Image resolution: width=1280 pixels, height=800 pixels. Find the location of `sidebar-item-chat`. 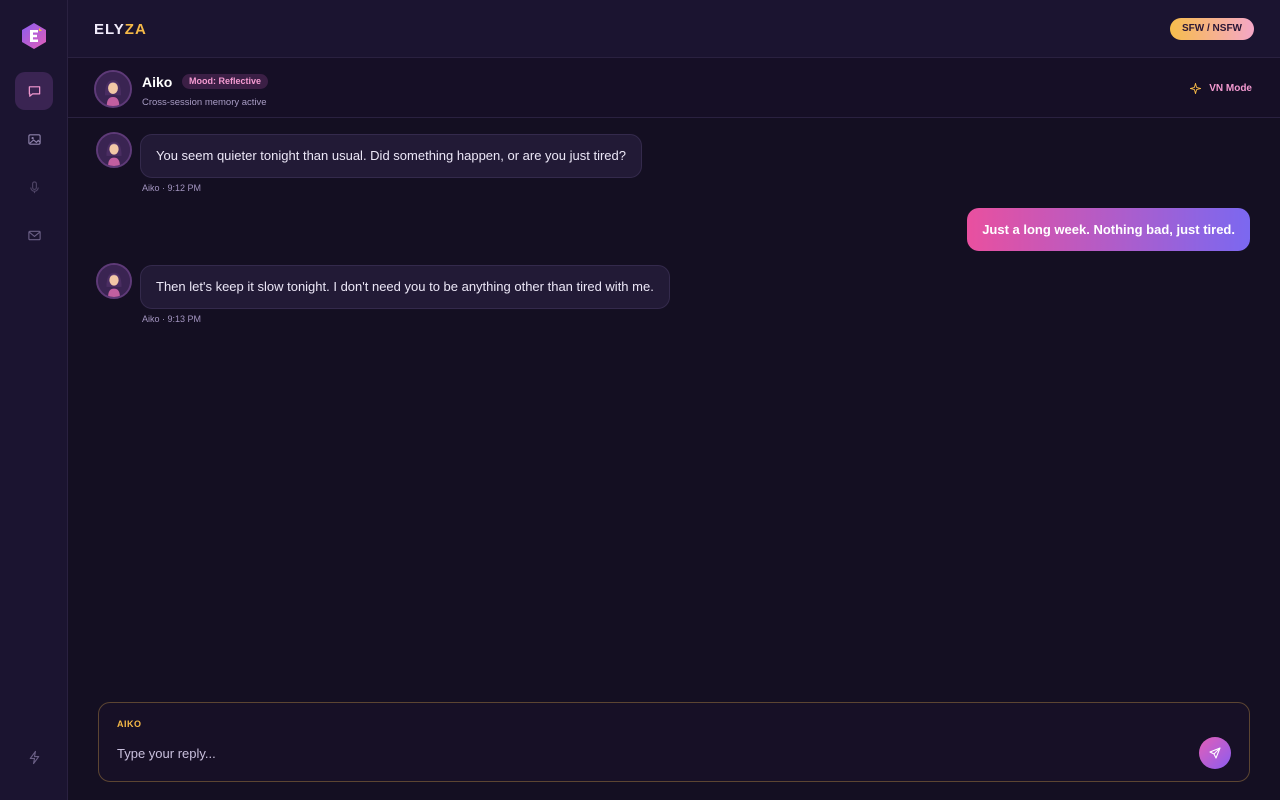

sidebar-item-chat is located at coordinates (34, 91).